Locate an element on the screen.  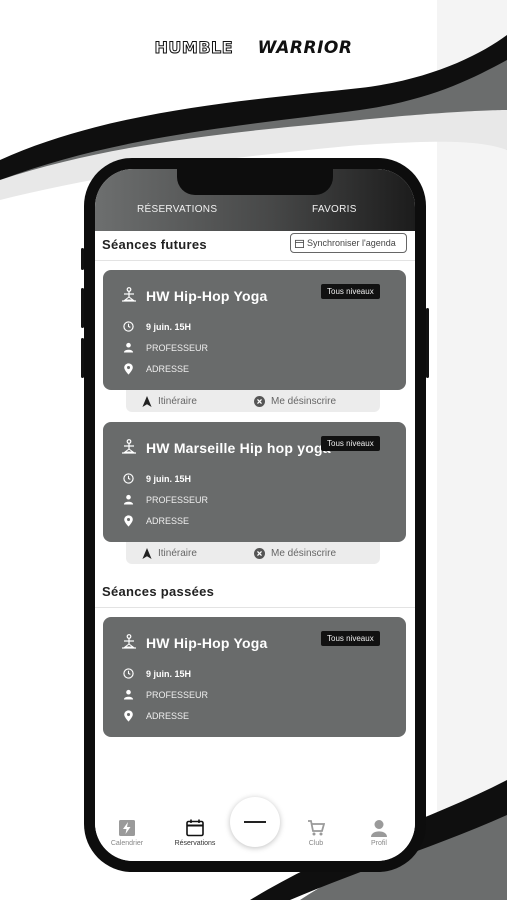
session-title: HW Marseille Hip hop yoga is located at coordinates (238, 448).